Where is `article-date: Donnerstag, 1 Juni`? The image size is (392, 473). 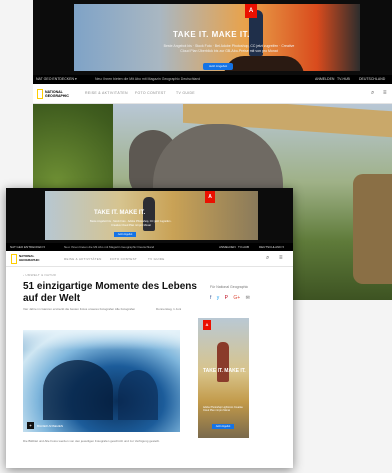 article-date: Donnerstag, 1 Juni is located at coordinates (169, 309).